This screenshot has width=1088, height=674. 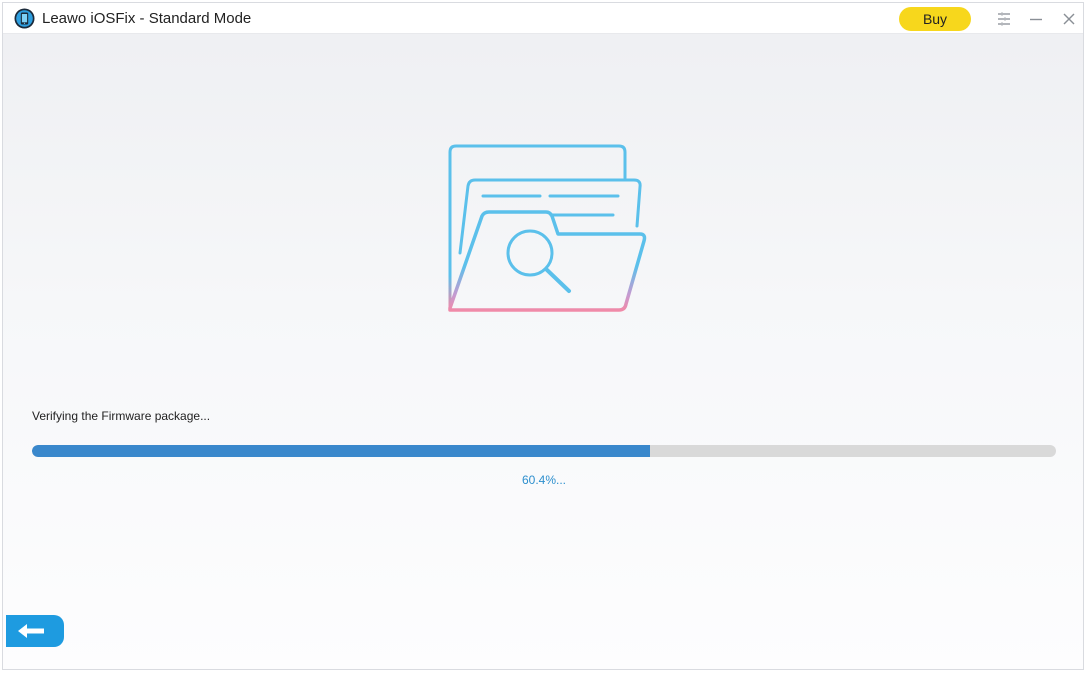 What do you see at coordinates (341, 451) in the screenshot?
I see `progress-bar-fill` at bounding box center [341, 451].